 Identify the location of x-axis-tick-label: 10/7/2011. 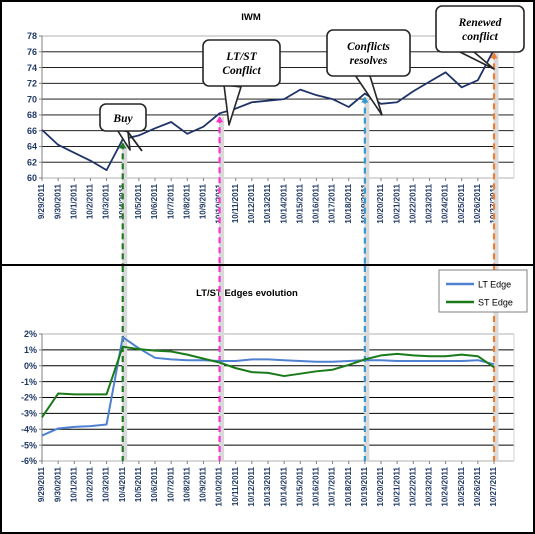
(170, 484).